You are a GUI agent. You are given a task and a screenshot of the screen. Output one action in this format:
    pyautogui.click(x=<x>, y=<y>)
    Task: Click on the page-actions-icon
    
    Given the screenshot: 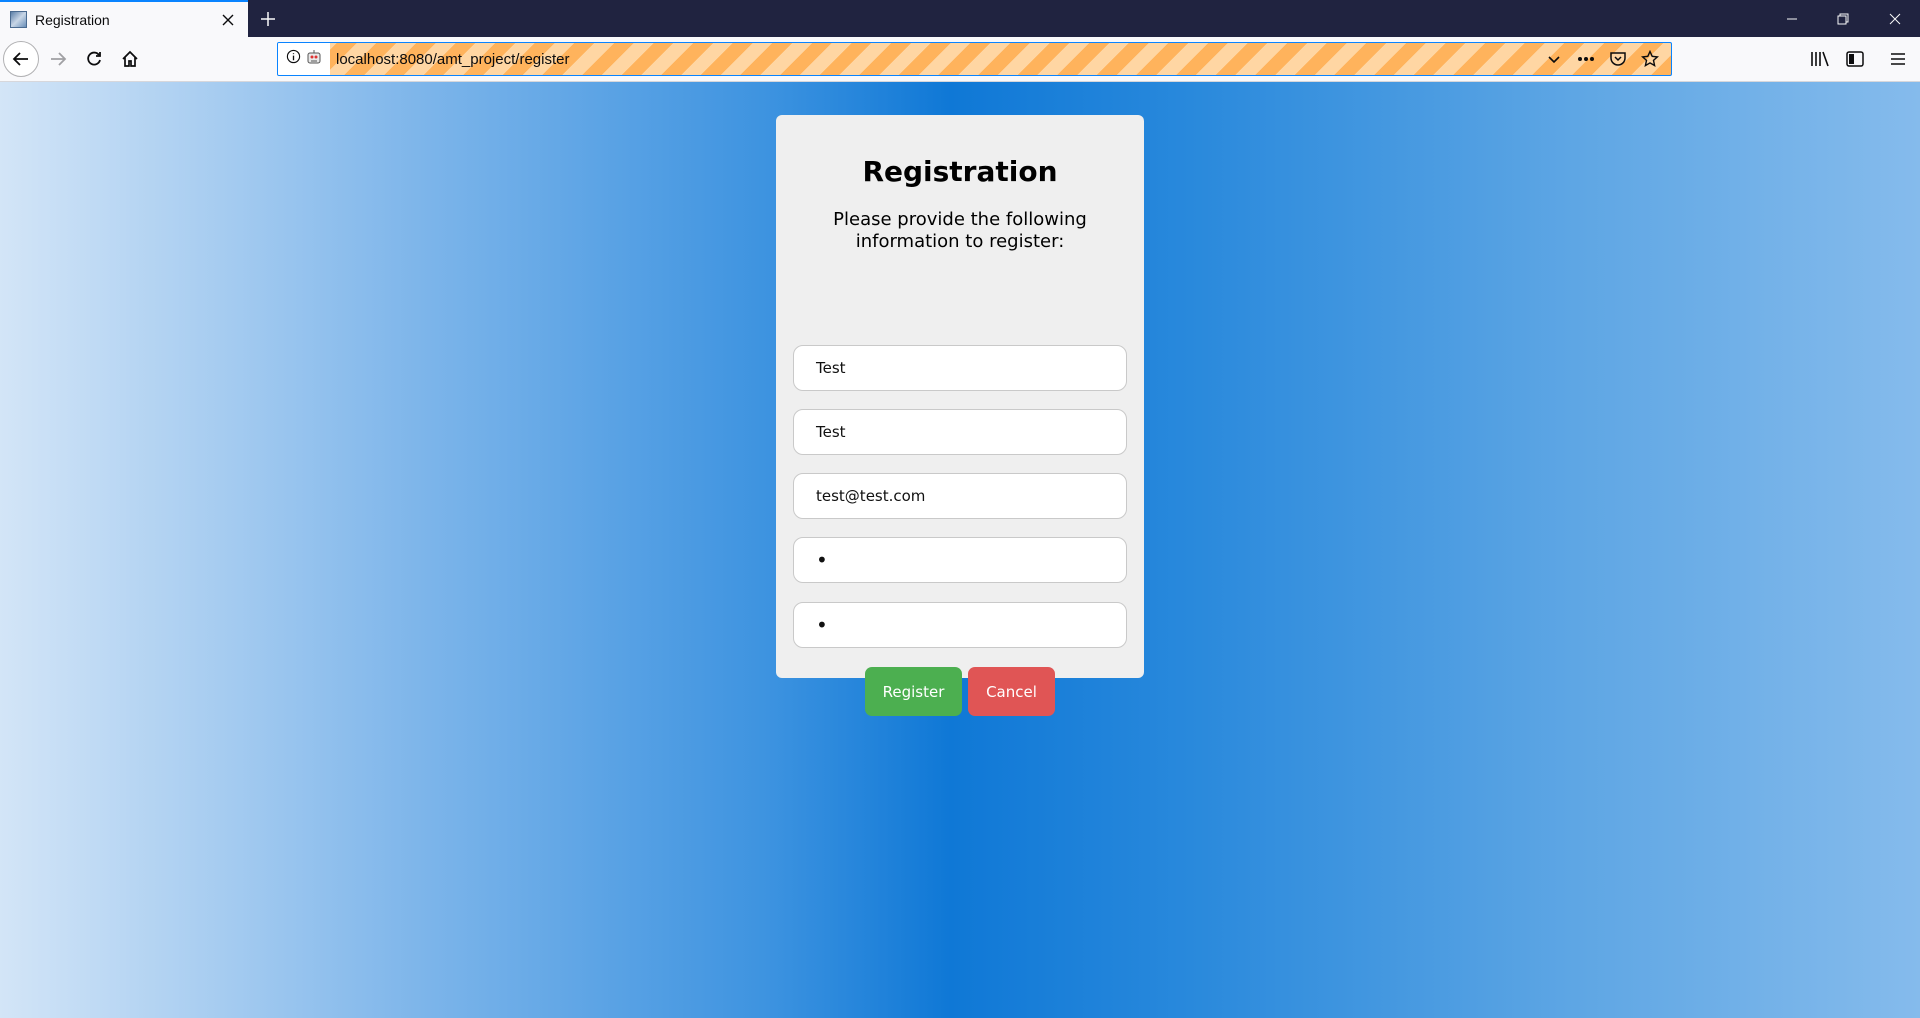 What is the action you would take?
    pyautogui.click(x=1586, y=59)
    